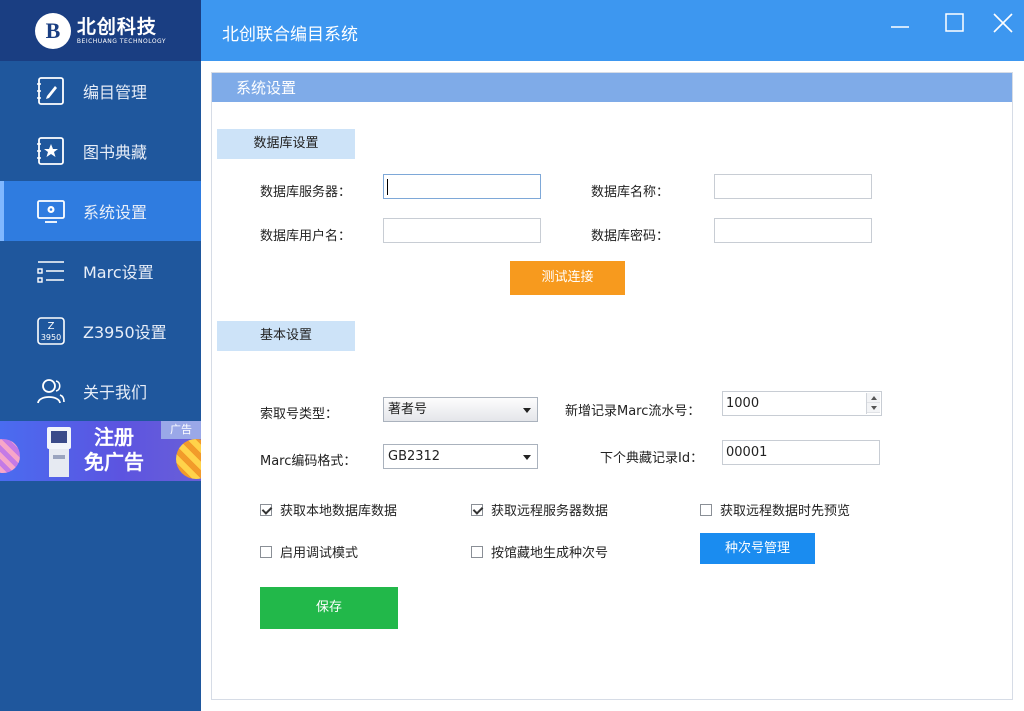  What do you see at coordinates (125, 332) in the screenshot?
I see `sidebar-item-label: Z3950设置` at bounding box center [125, 332].